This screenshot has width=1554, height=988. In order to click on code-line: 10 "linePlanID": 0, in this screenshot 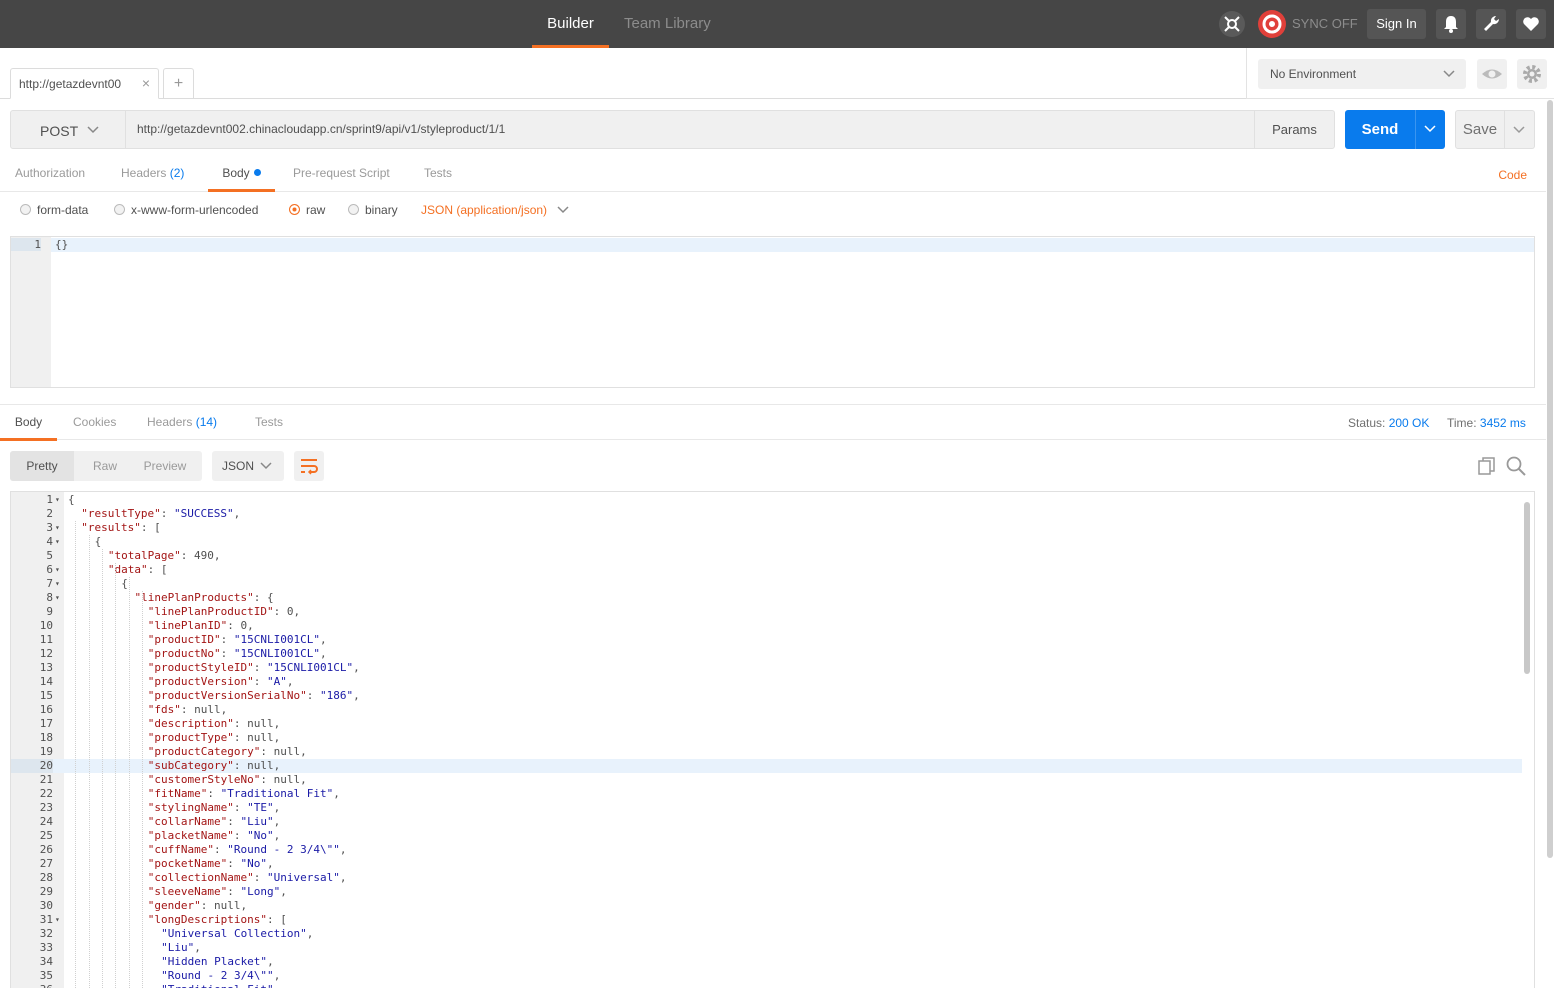, I will do `click(766, 626)`.